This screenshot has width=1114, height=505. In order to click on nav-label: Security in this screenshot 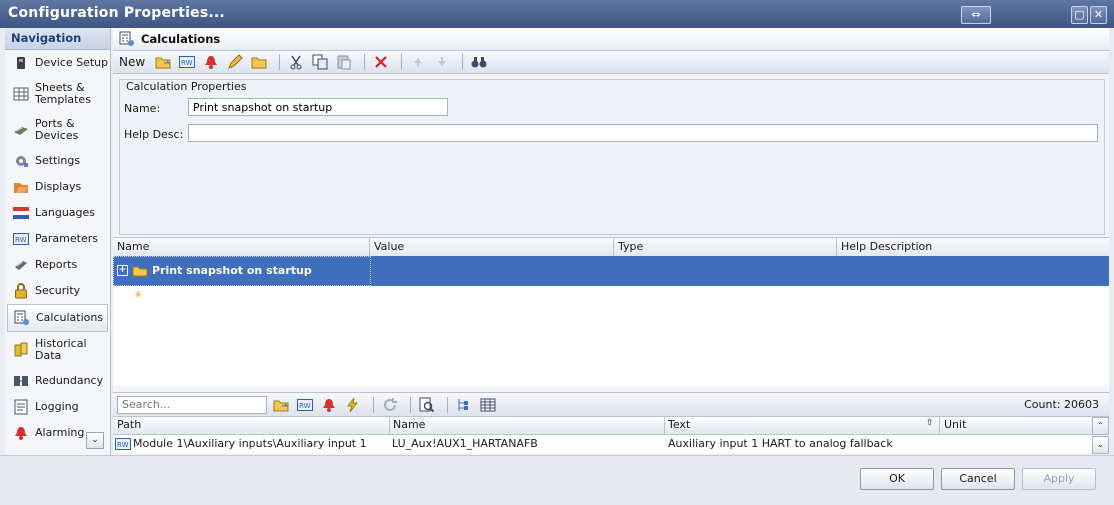, I will do `click(58, 290)`.